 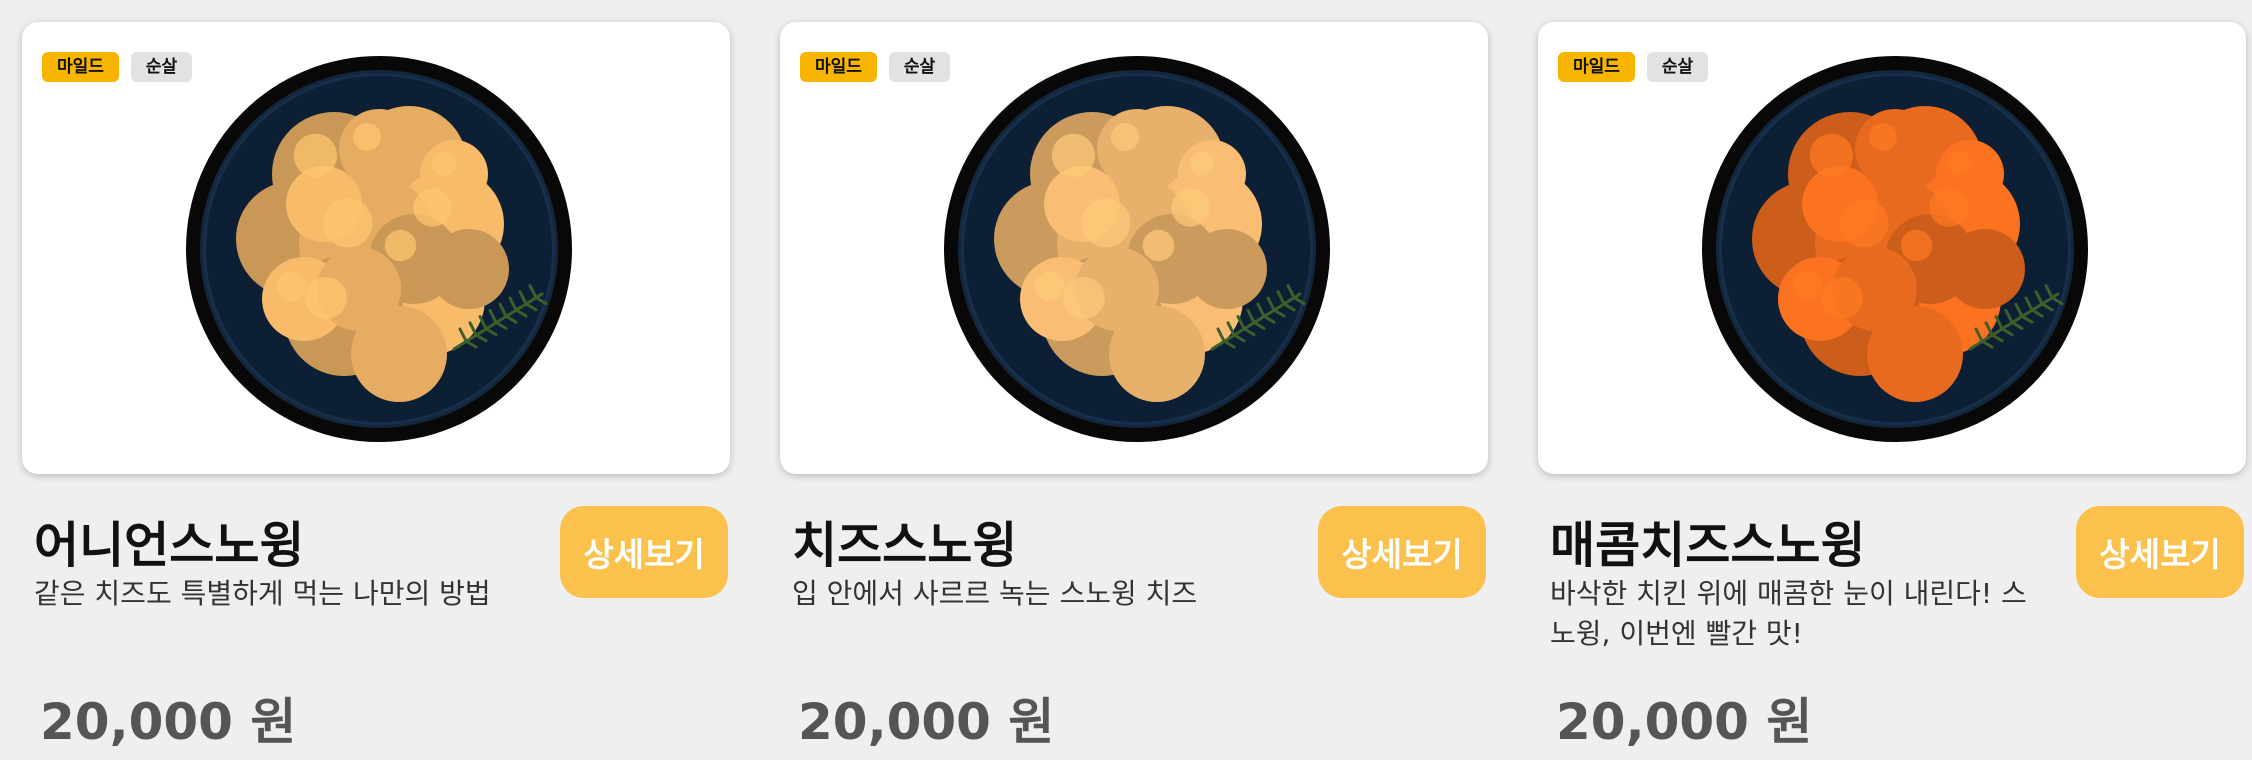 I want to click on menu-description: 같은 치즈도 특별하게 먹는 나만의 방법, so click(x=262, y=593).